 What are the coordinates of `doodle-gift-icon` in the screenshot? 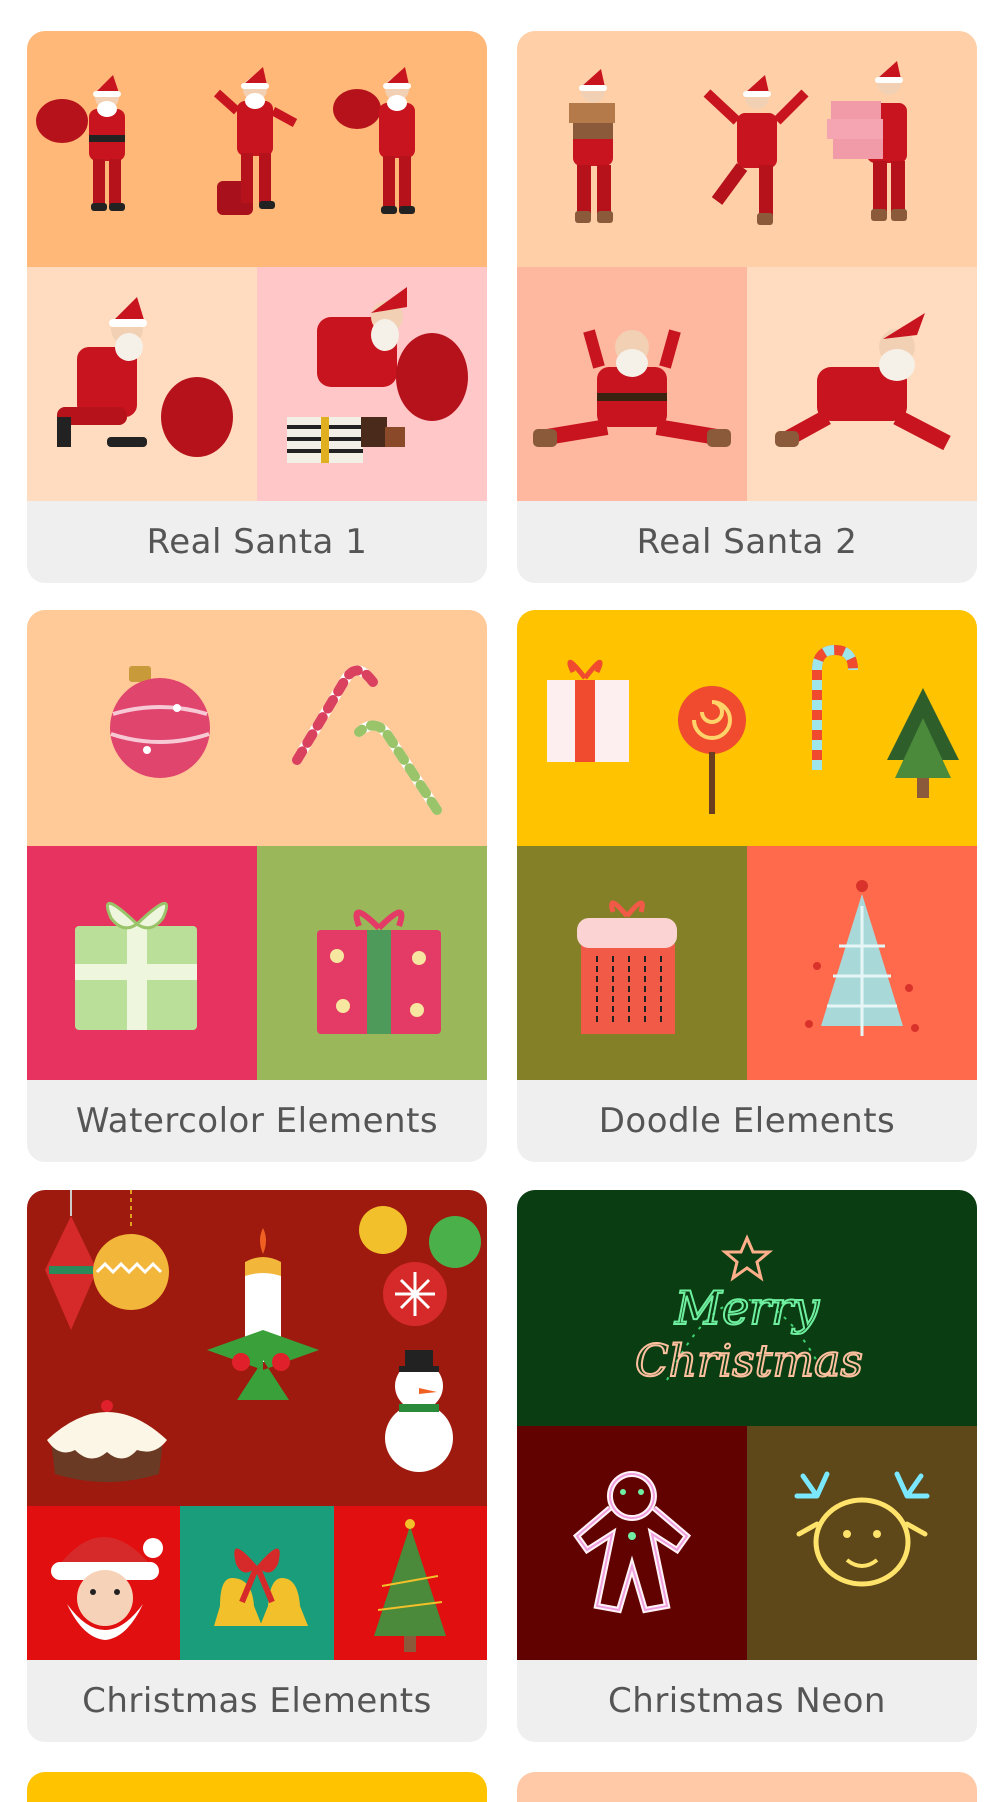 It's located at (627, 967).